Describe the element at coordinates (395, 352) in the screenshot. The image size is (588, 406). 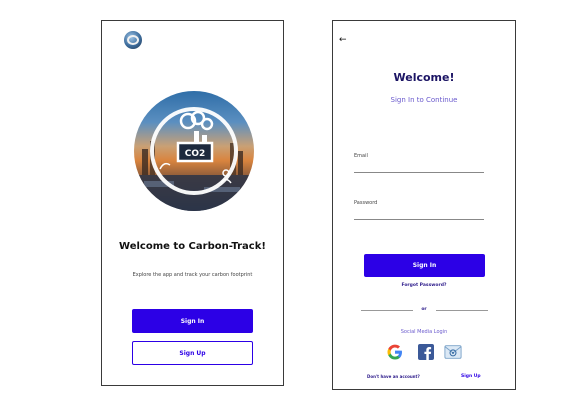
I see `google-icon` at that location.